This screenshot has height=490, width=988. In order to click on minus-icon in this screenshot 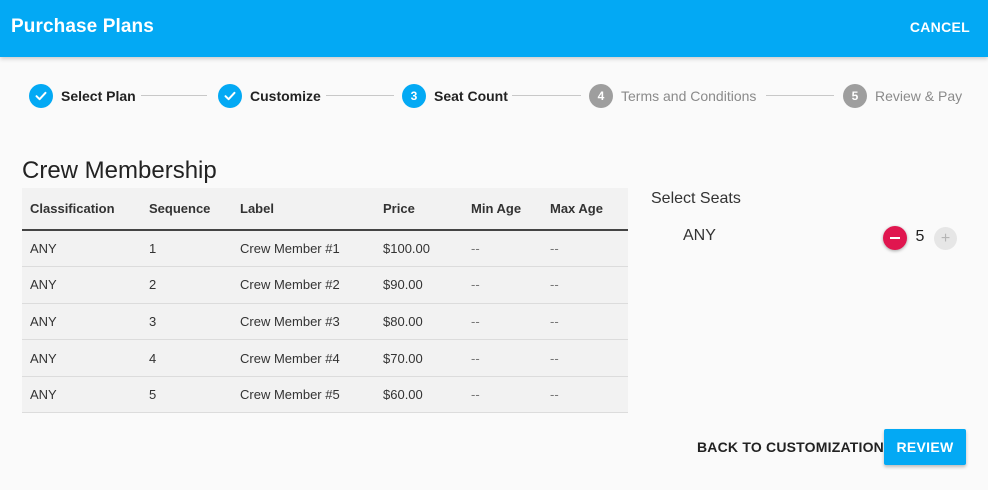, I will do `click(895, 238)`.